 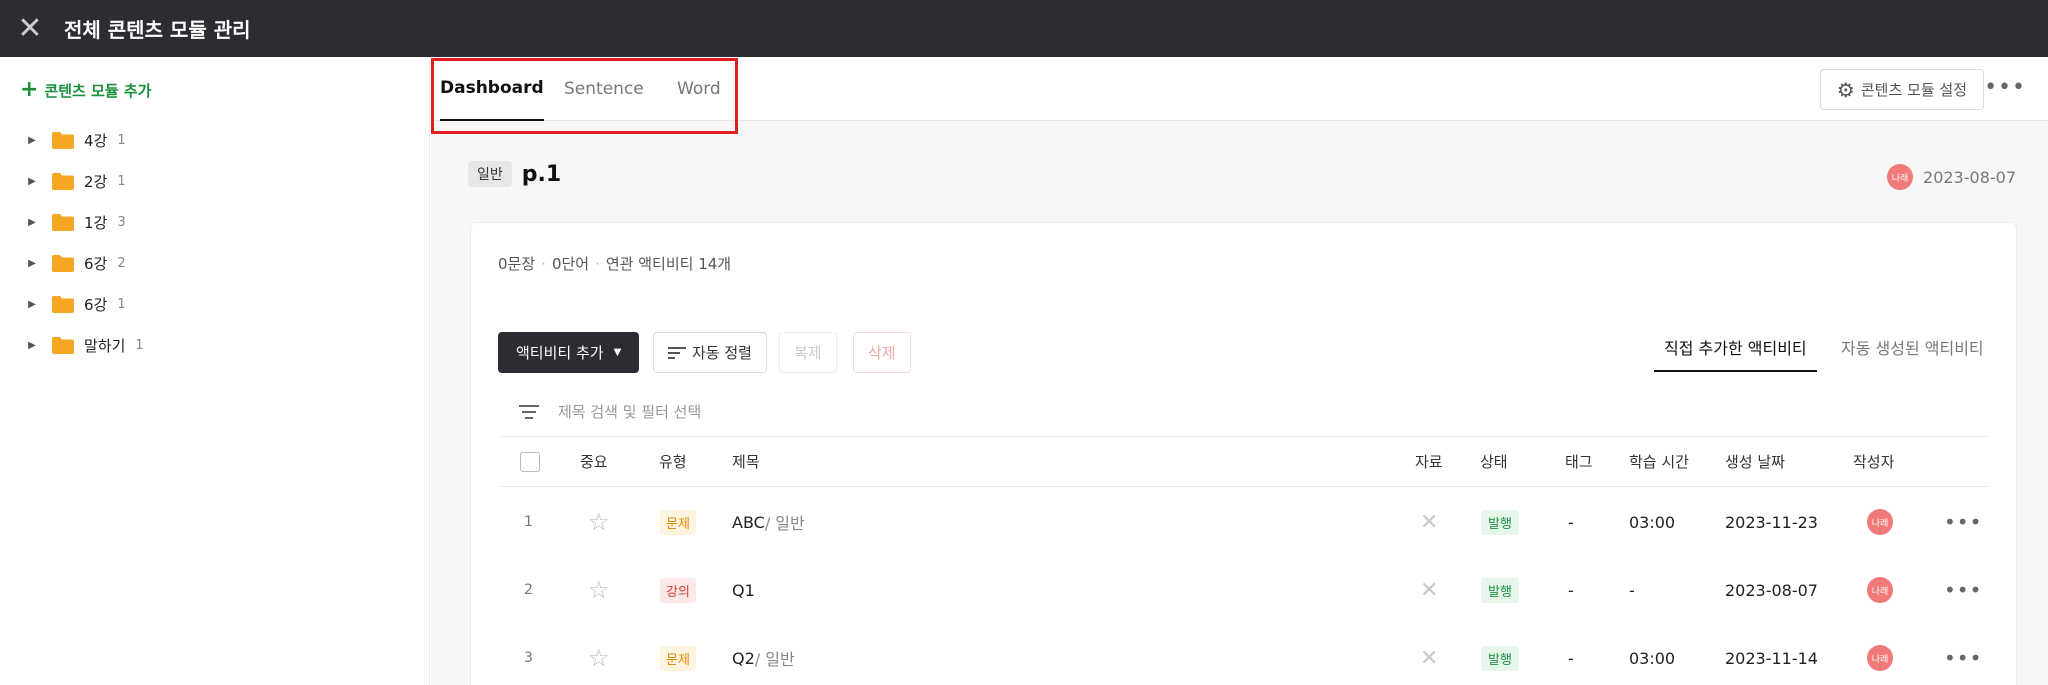 What do you see at coordinates (743, 590) in the screenshot?
I see `row-title: Q1` at bounding box center [743, 590].